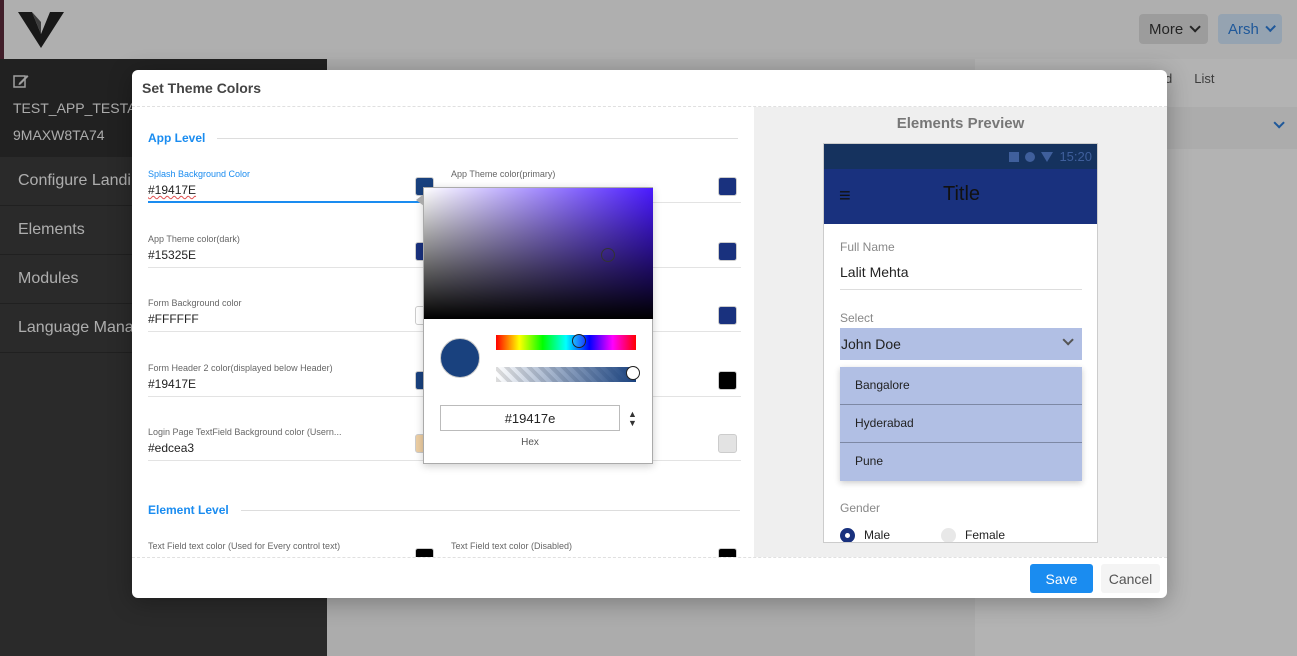 The height and width of the screenshot is (656, 1297). What do you see at coordinates (608, 255) in the screenshot?
I see `saturation-handle` at bounding box center [608, 255].